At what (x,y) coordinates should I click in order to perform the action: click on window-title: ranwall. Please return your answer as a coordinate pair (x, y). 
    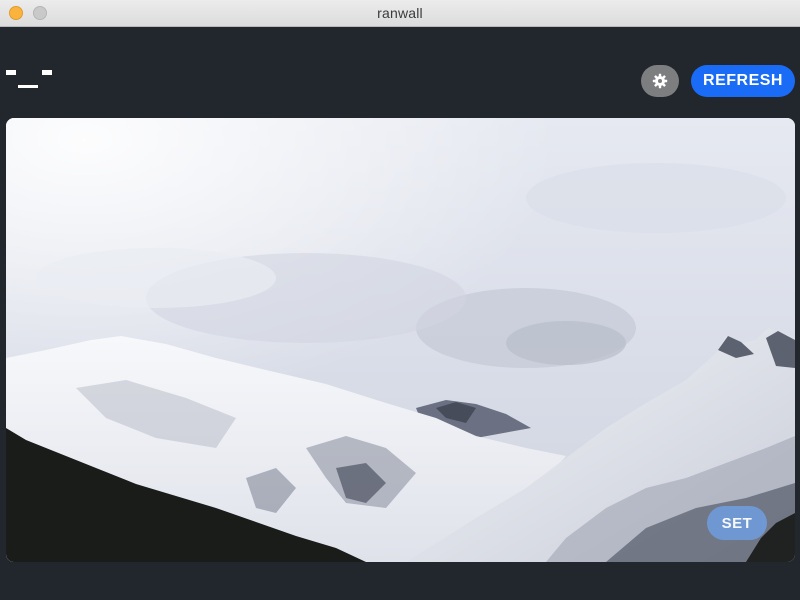
    Looking at the image, I should click on (400, 13).